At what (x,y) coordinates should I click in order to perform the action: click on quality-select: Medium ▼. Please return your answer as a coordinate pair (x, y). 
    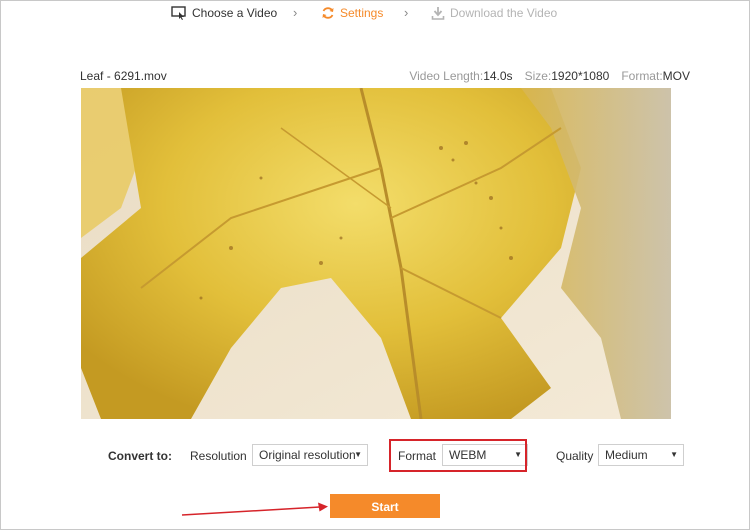
    Looking at the image, I should click on (641, 455).